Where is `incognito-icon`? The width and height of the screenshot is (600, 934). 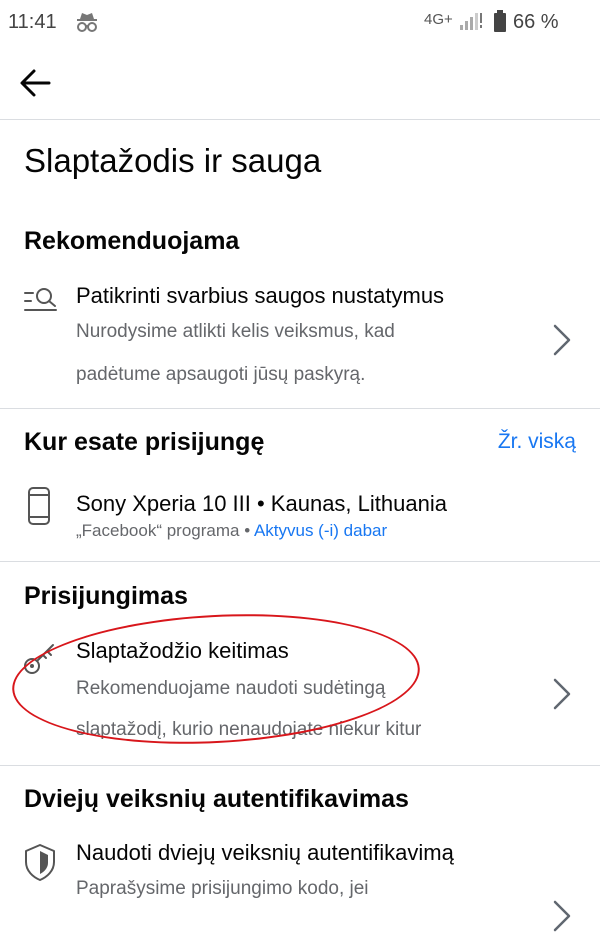
incognito-icon is located at coordinates (87, 22).